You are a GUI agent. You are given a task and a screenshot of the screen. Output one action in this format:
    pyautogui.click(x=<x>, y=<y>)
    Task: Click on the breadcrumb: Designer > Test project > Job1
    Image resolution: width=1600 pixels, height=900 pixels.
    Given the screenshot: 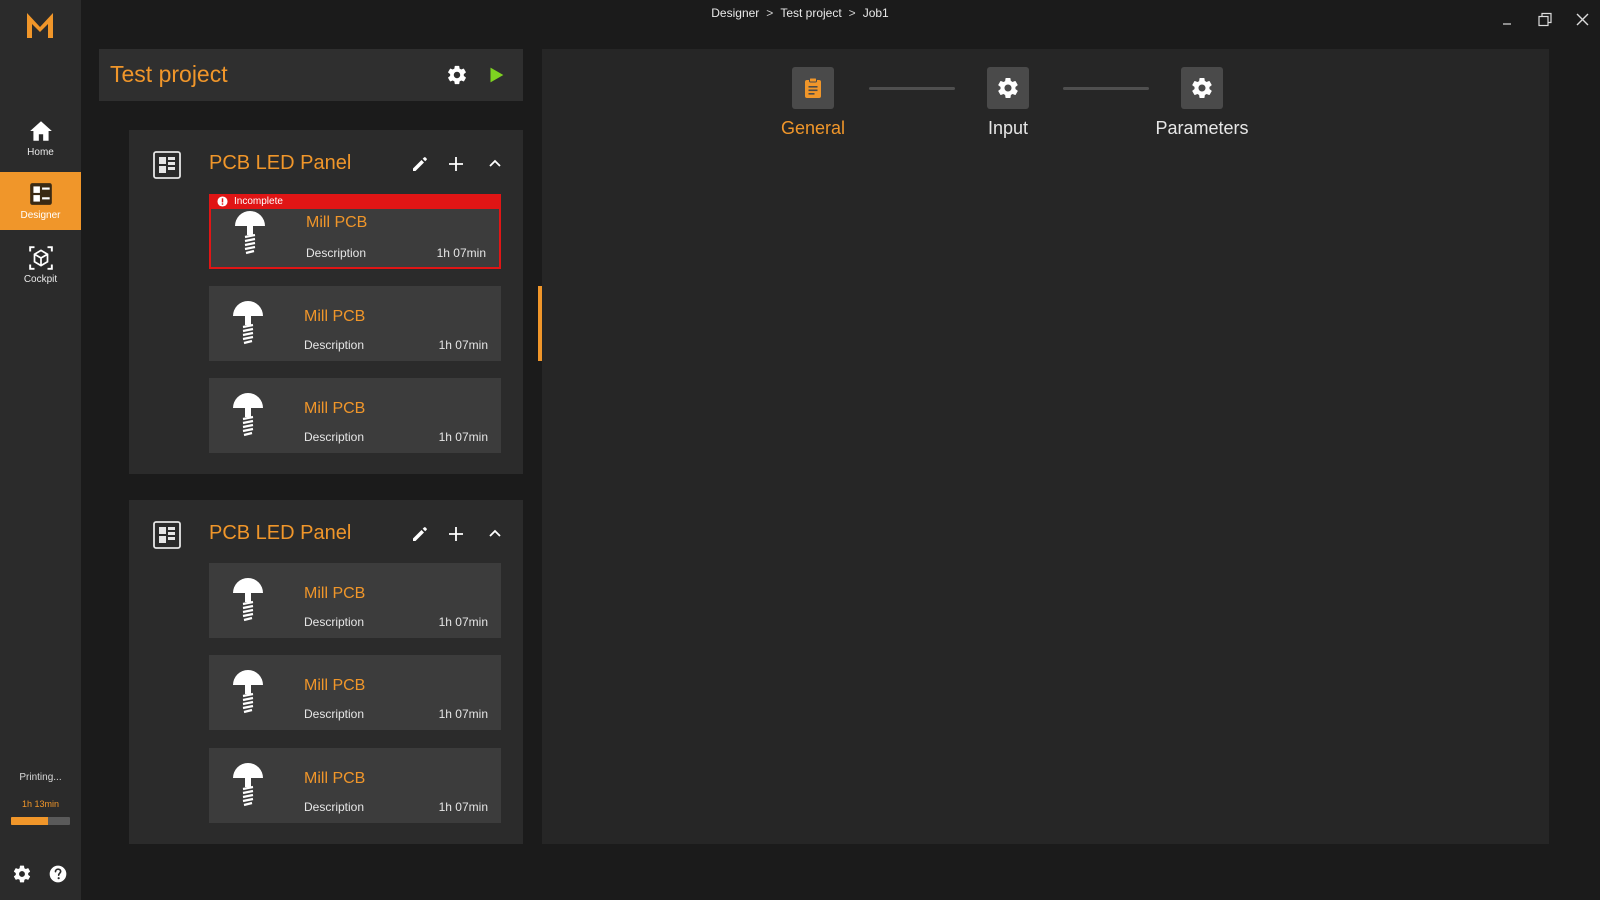 What is the action you would take?
    pyautogui.click(x=800, y=13)
    